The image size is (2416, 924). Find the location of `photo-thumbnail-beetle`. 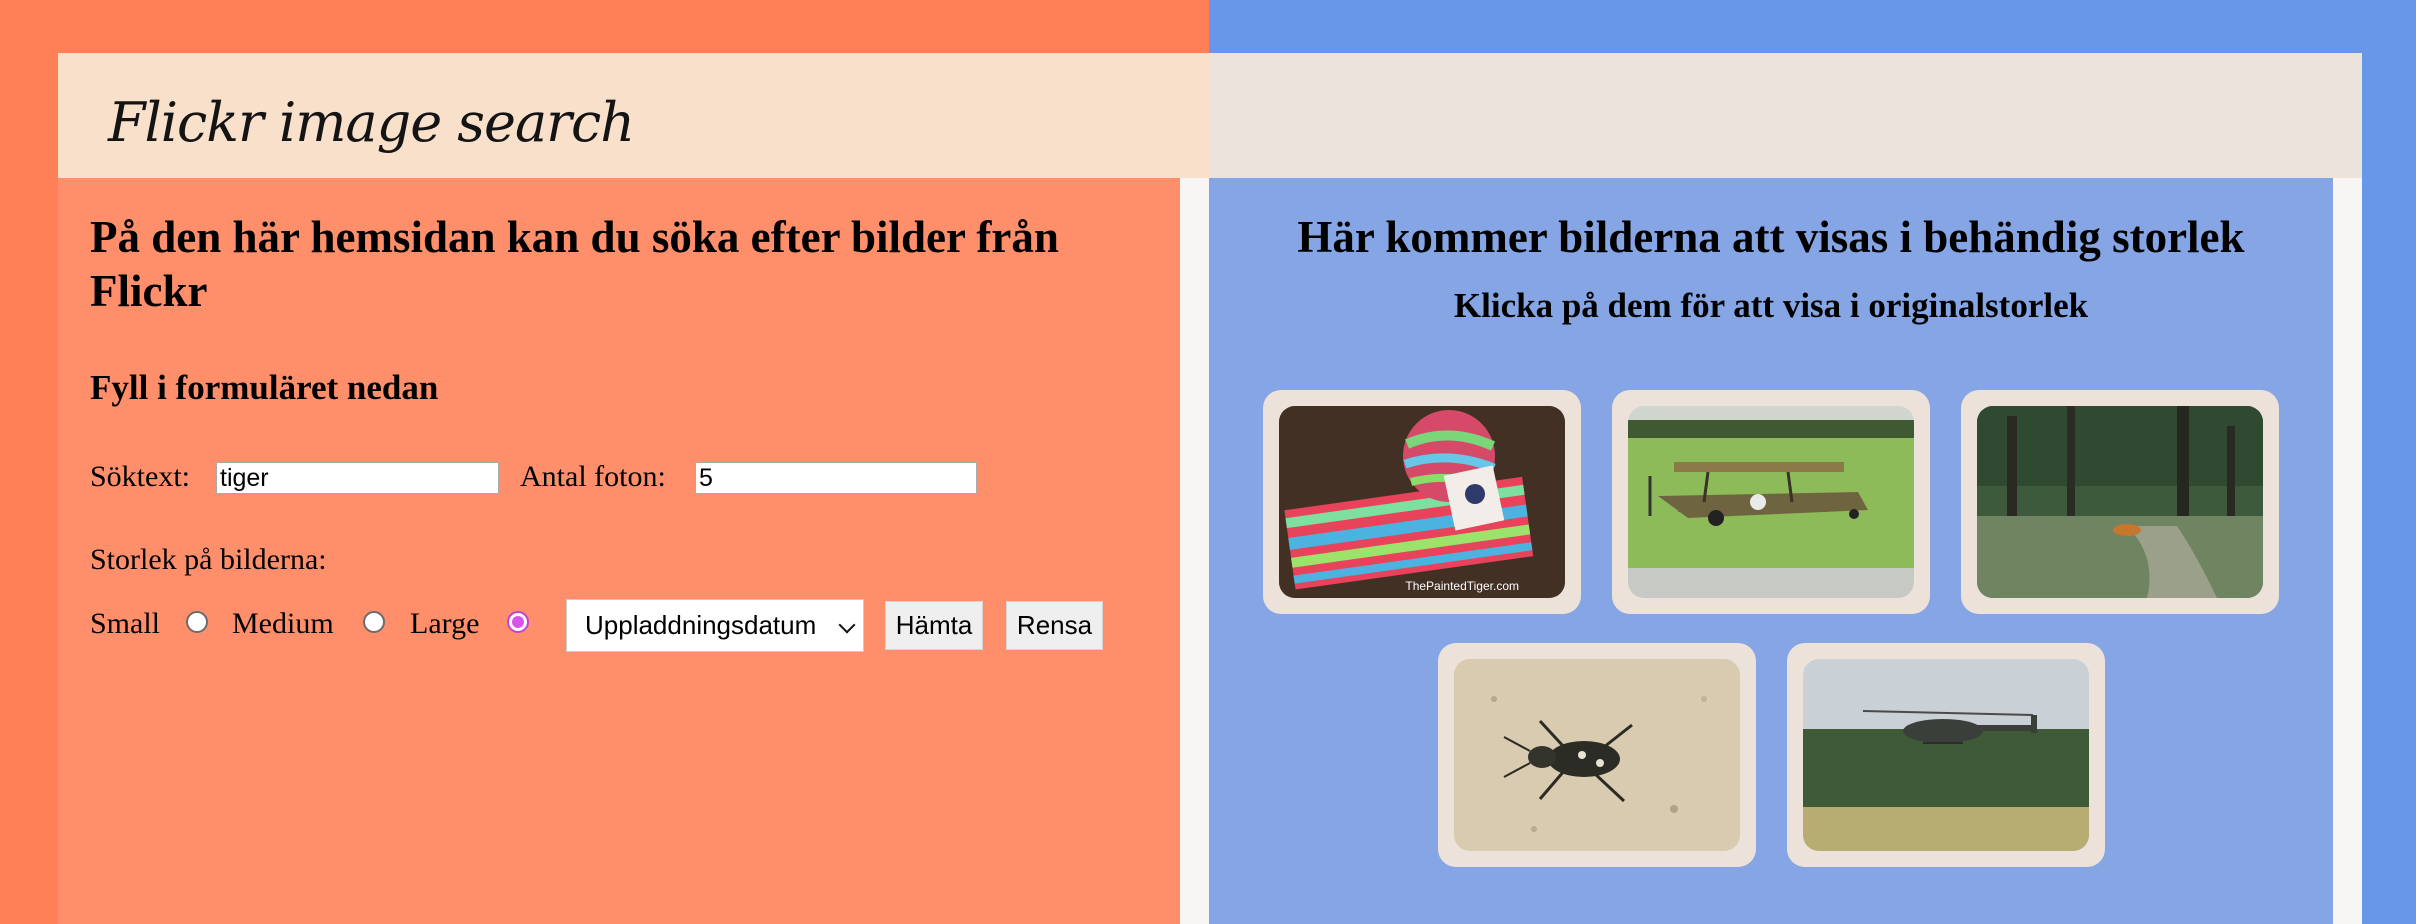

photo-thumbnail-beetle is located at coordinates (1597, 755).